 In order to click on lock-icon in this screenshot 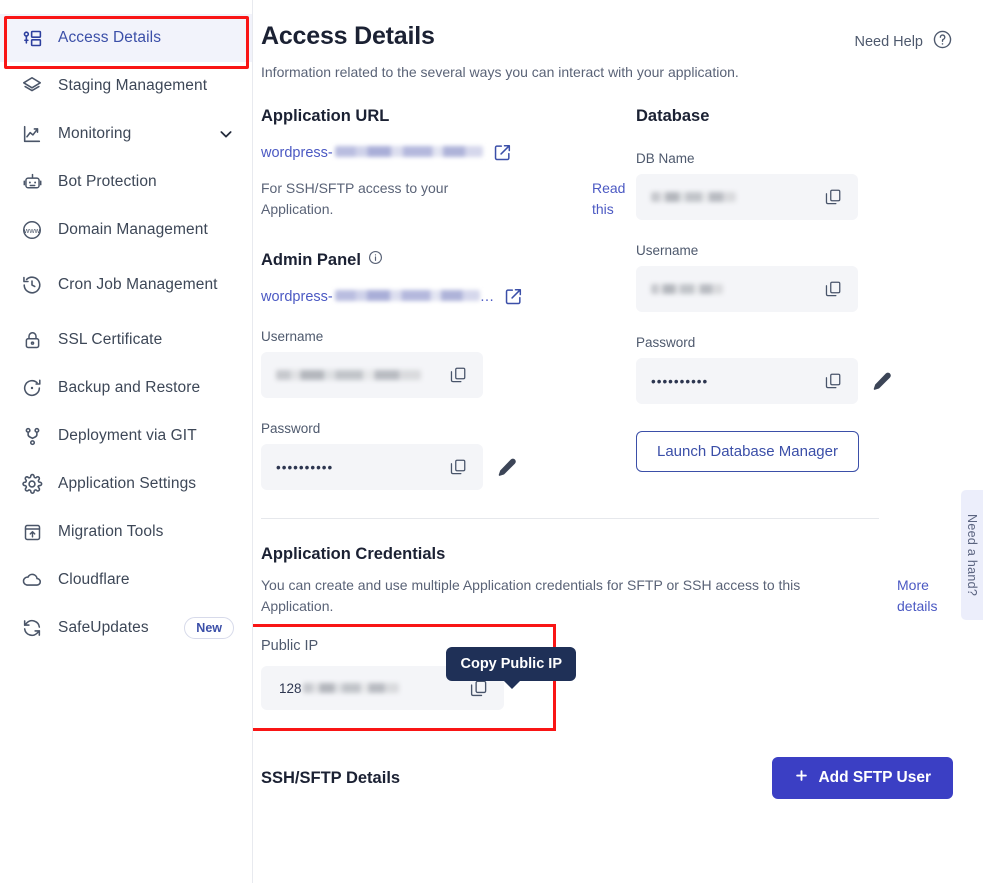, I will do `click(32, 340)`.